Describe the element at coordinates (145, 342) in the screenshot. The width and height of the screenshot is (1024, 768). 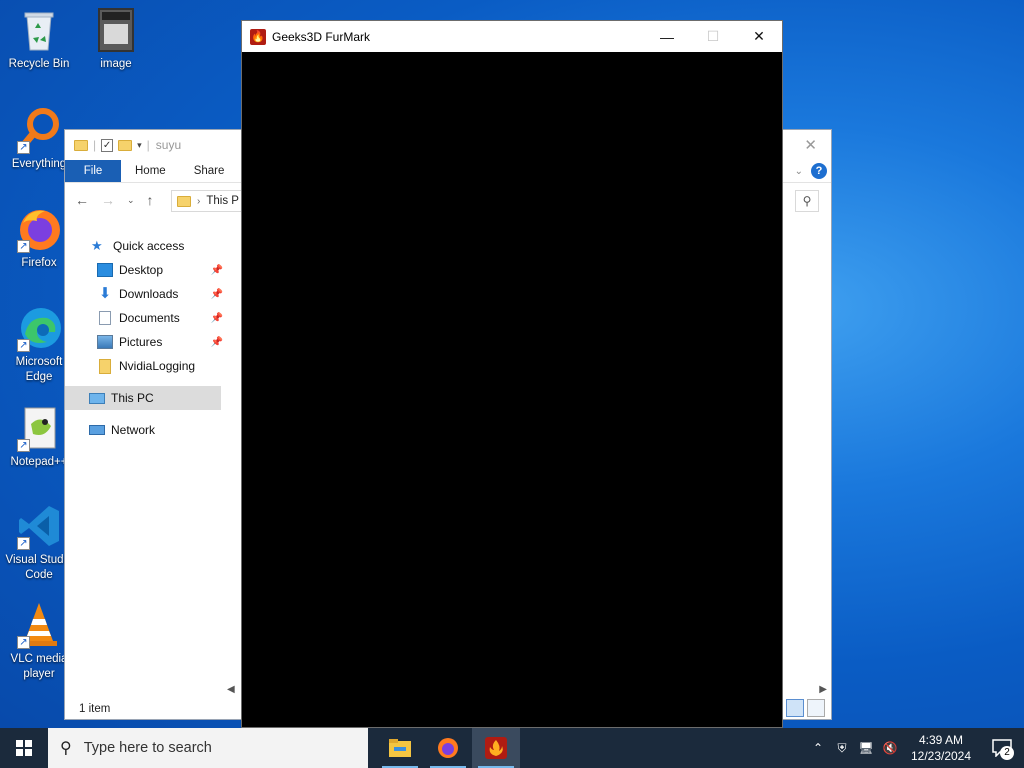
I see `nav-pictures: Pictures 📌` at that location.